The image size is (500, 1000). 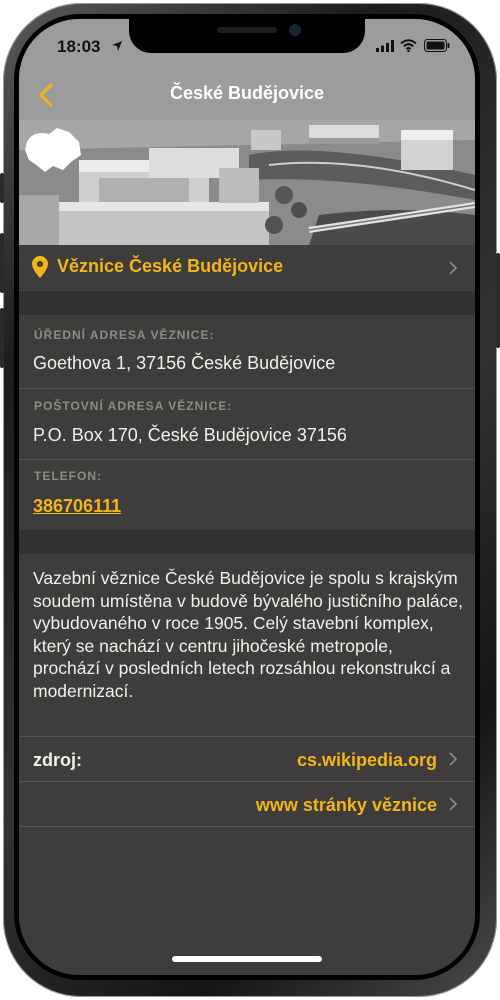 I want to click on website-link: www stránky věznice, so click(x=346, y=805).